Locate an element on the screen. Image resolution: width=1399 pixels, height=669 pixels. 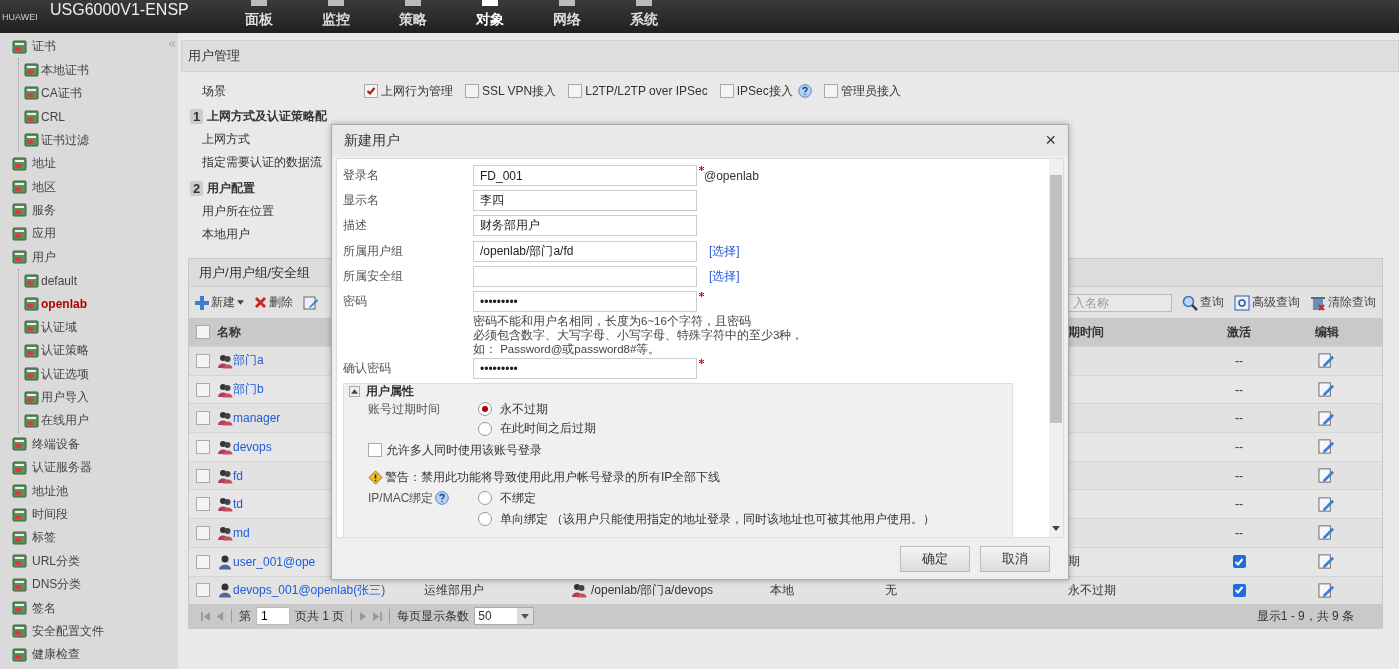
name-link: devops_001@openlab(张三) is located at coordinates (301, 590).